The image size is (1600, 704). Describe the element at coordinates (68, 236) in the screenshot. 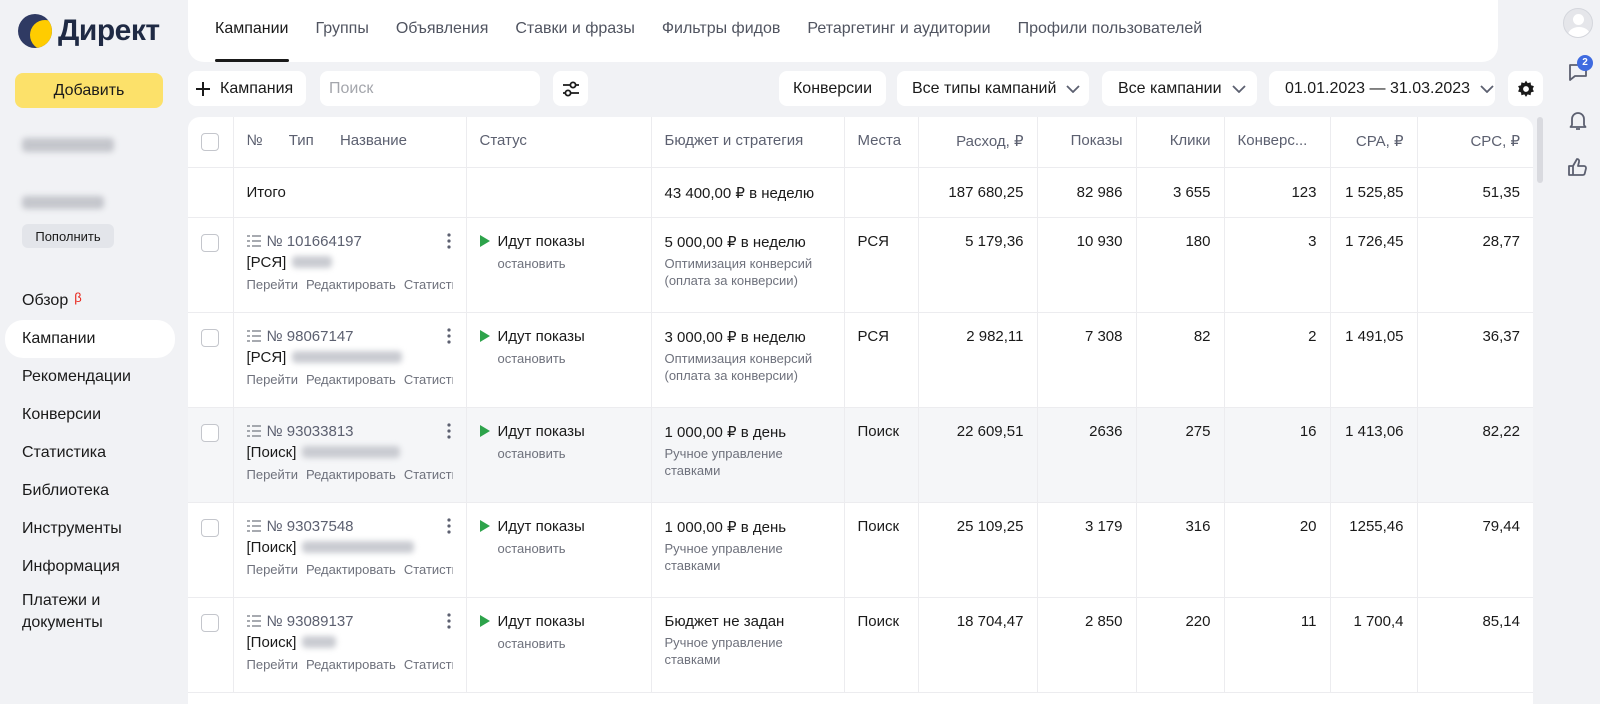

I see `topup-button: Пополнить` at that location.